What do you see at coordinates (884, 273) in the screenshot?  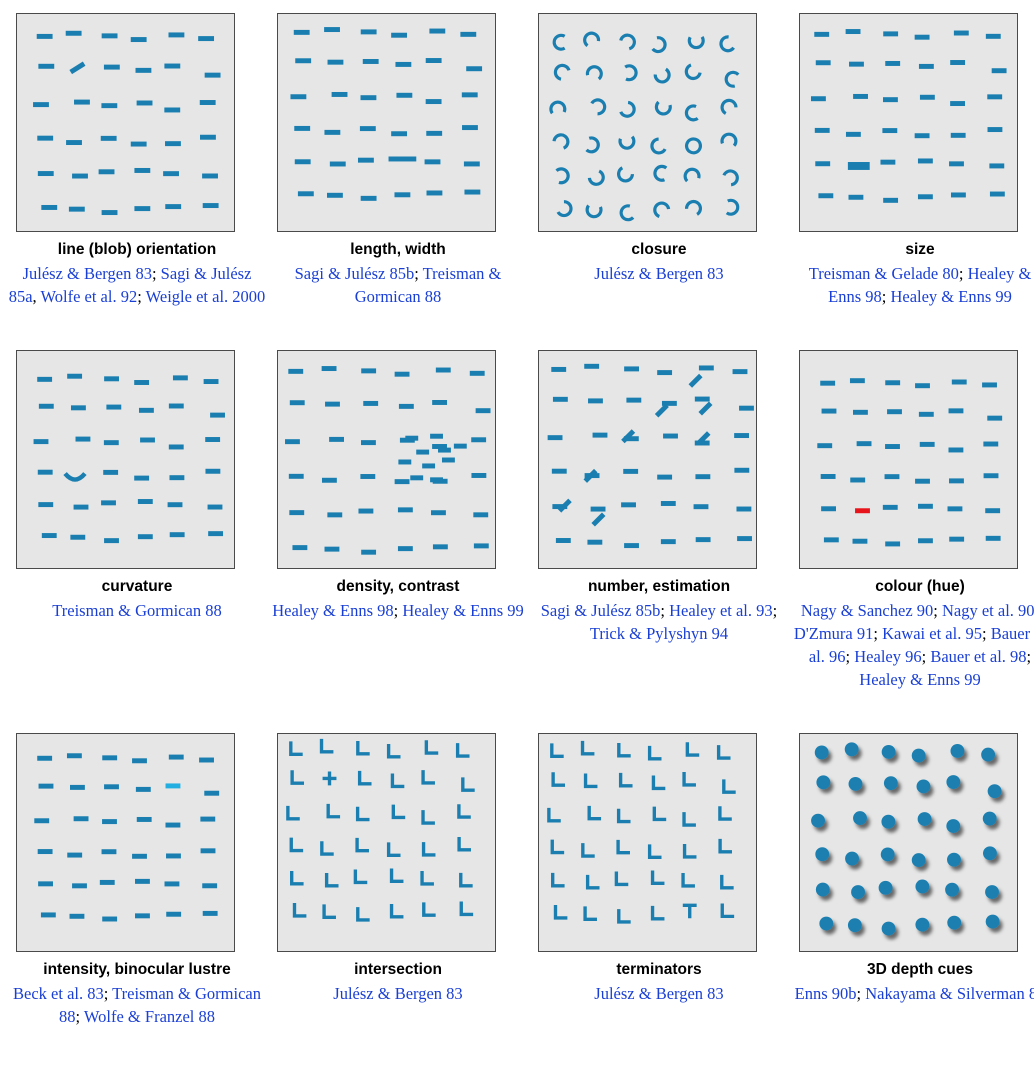 I see `reference-link: Treisman & Gelade 80` at bounding box center [884, 273].